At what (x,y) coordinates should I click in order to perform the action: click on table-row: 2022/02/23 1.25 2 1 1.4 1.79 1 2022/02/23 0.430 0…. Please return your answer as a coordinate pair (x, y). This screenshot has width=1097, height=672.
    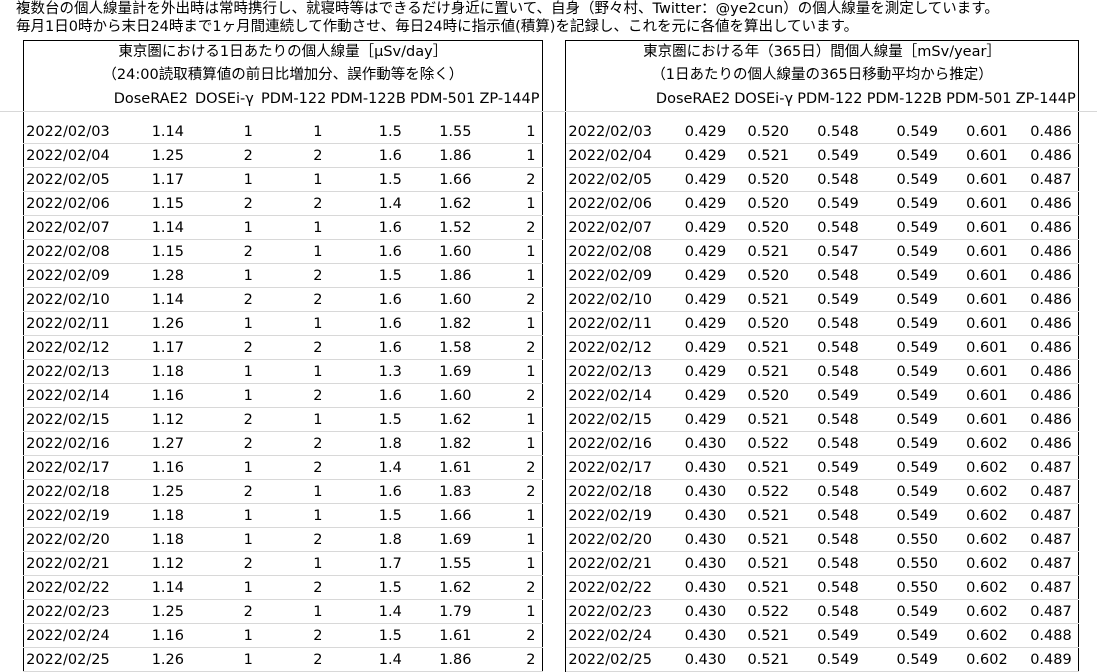
    Looking at the image, I should click on (548, 611).